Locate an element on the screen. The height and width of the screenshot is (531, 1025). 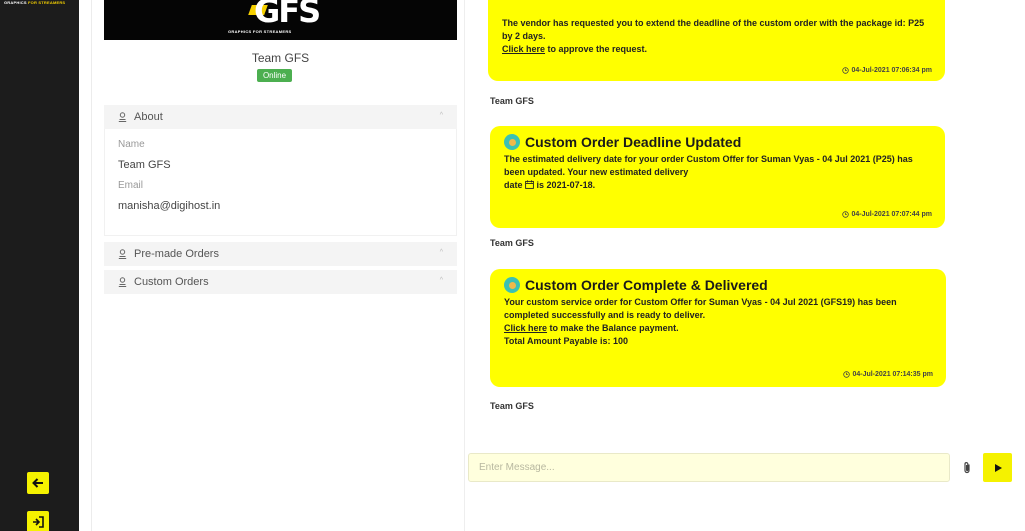
custom-orders-section: Custom Orders ^ is located at coordinates (280, 282).